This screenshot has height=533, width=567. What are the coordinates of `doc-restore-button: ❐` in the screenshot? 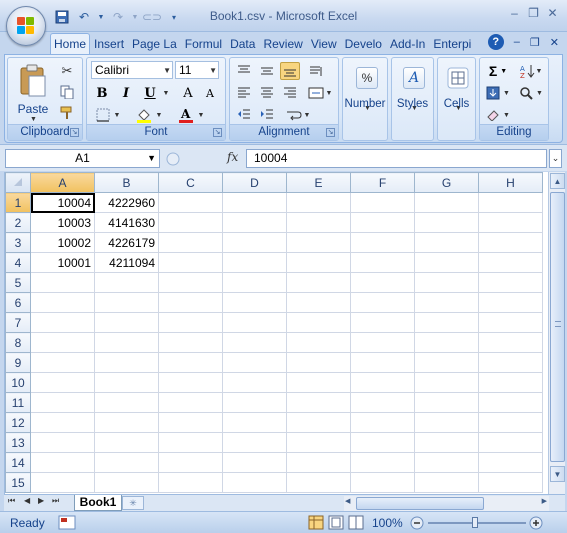 It's located at (535, 42).